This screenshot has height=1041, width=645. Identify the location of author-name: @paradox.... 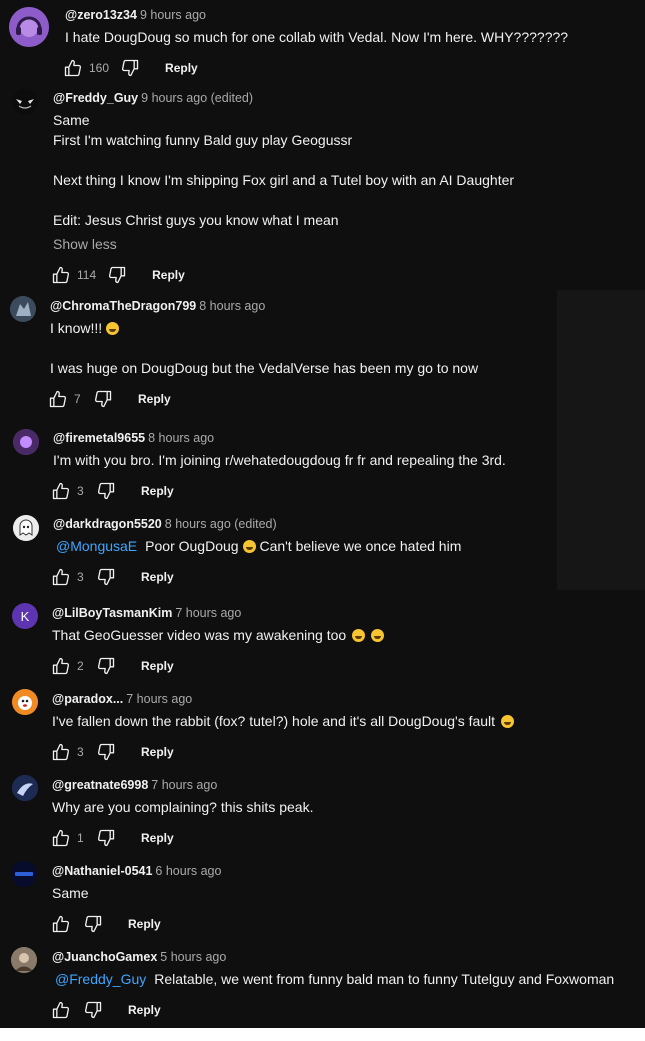
(87, 699).